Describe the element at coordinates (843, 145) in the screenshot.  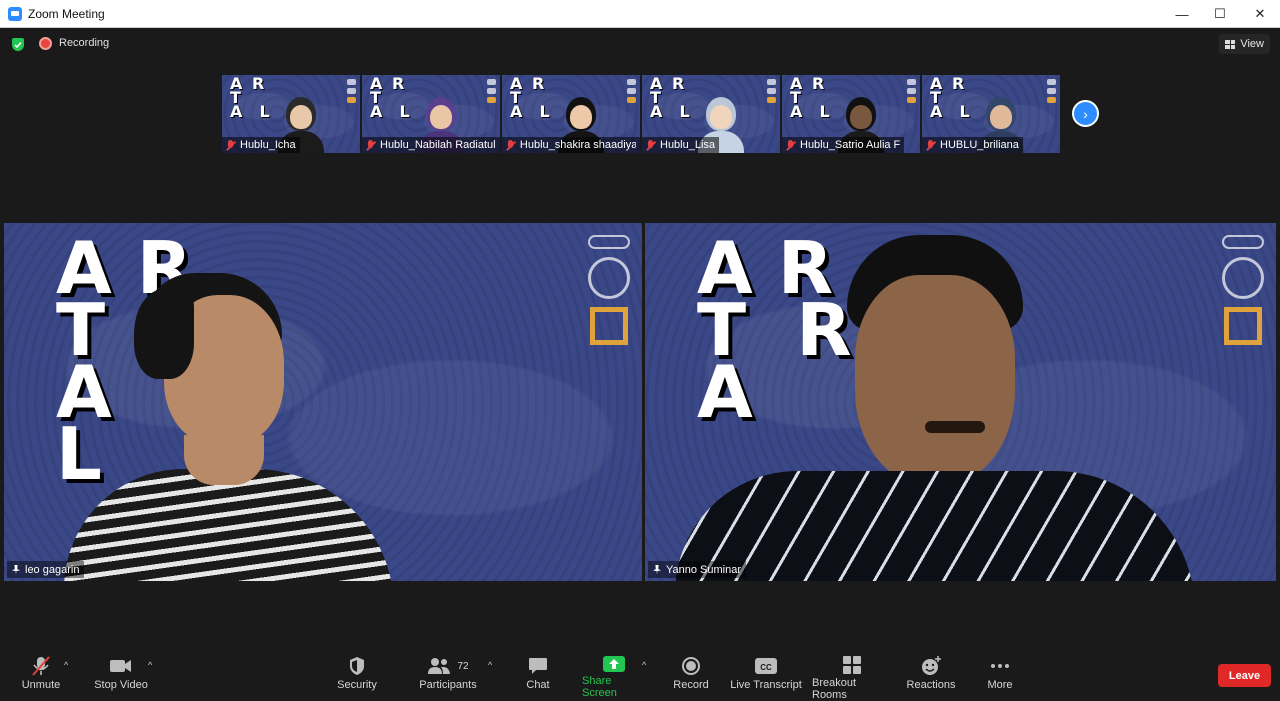
I see `participant-name-label: Hublu_Satrio Aulia F` at that location.